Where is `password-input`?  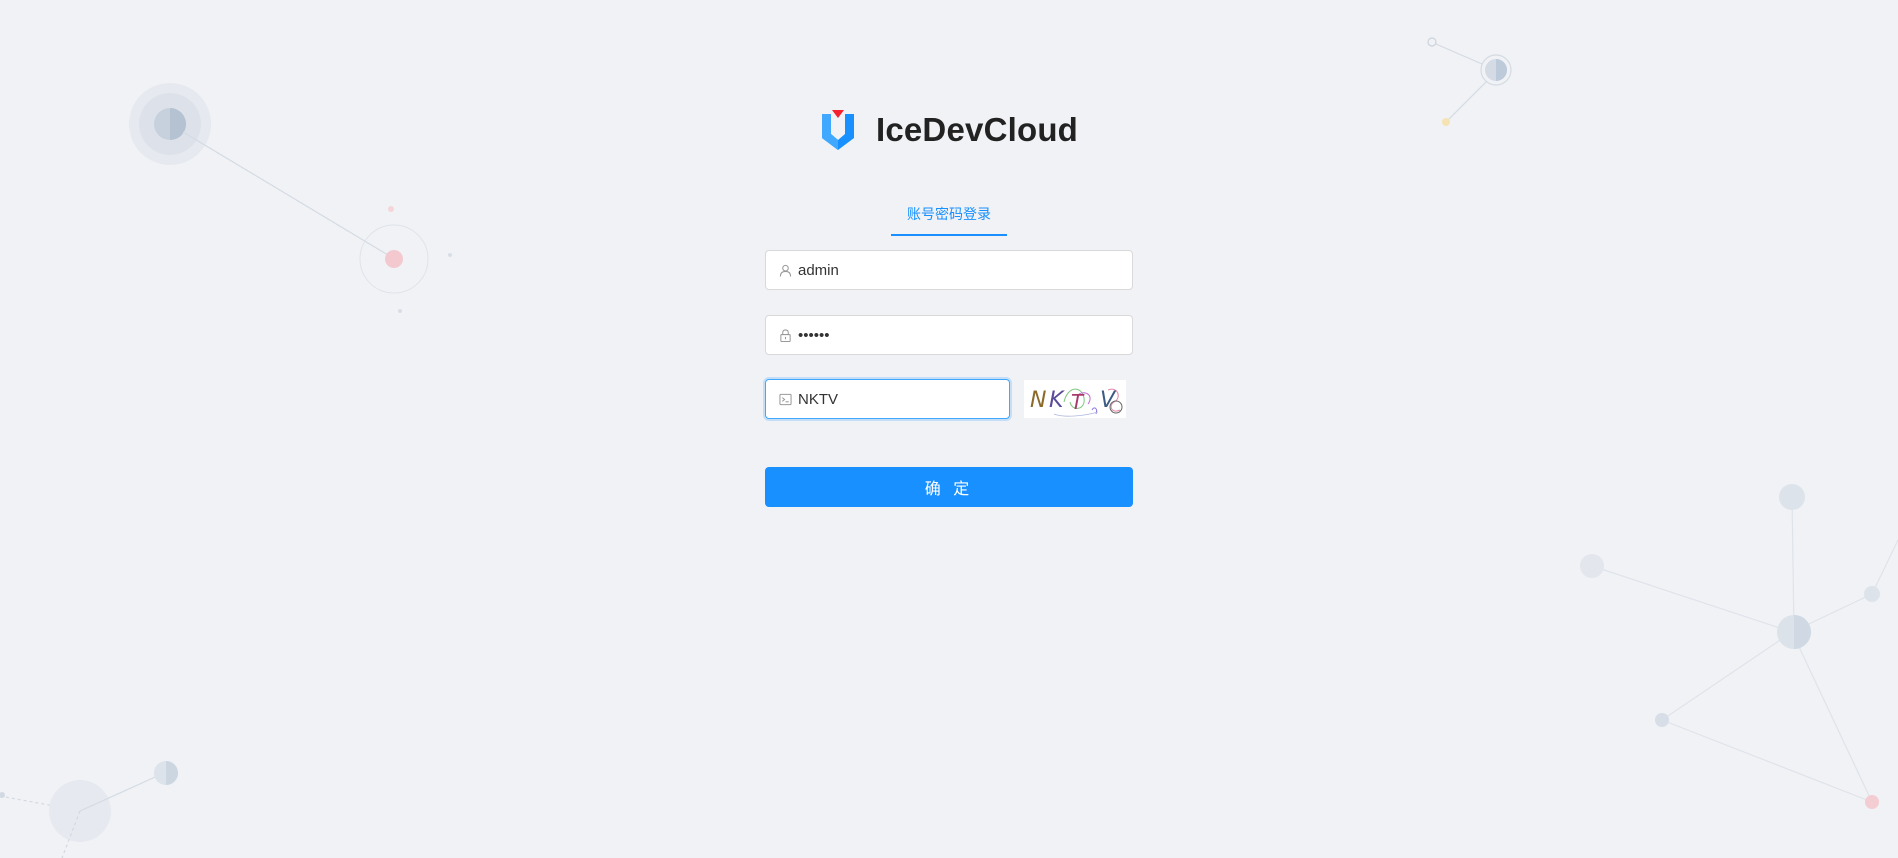
password-input is located at coordinates (948, 335).